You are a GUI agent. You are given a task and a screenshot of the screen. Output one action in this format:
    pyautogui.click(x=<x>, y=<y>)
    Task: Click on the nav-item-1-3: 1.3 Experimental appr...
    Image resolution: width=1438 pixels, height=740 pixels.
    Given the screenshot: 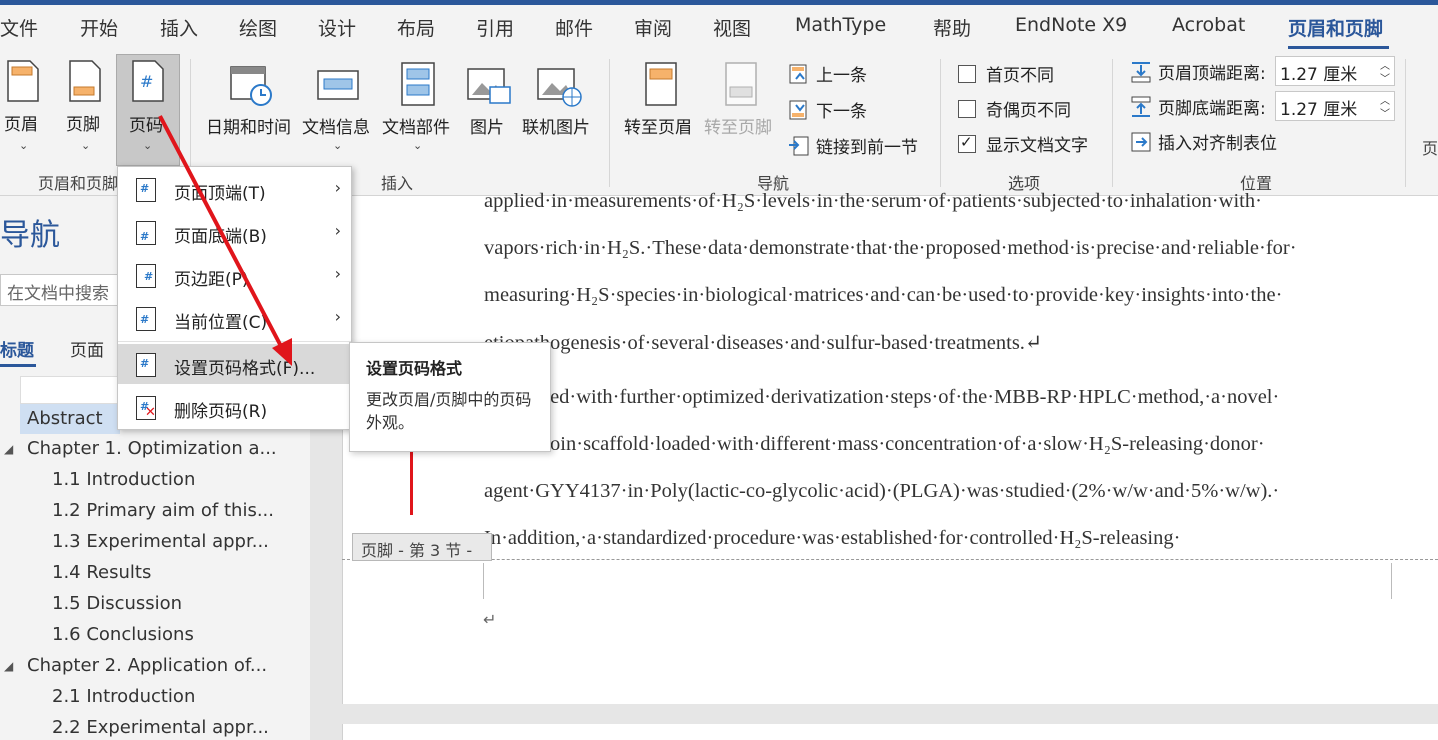 What is the action you would take?
    pyautogui.click(x=160, y=541)
    